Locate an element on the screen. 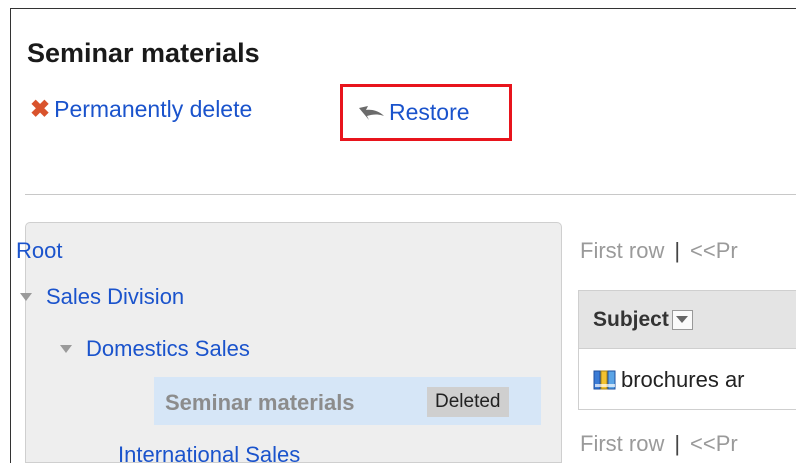  tree-item-label: Root is located at coordinates (39, 250).